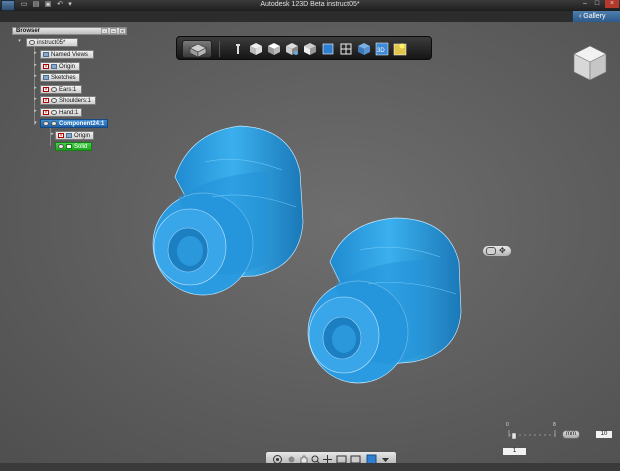 This screenshot has width=620, height=471. I want to click on ribbon-bar, so click(310, 16).